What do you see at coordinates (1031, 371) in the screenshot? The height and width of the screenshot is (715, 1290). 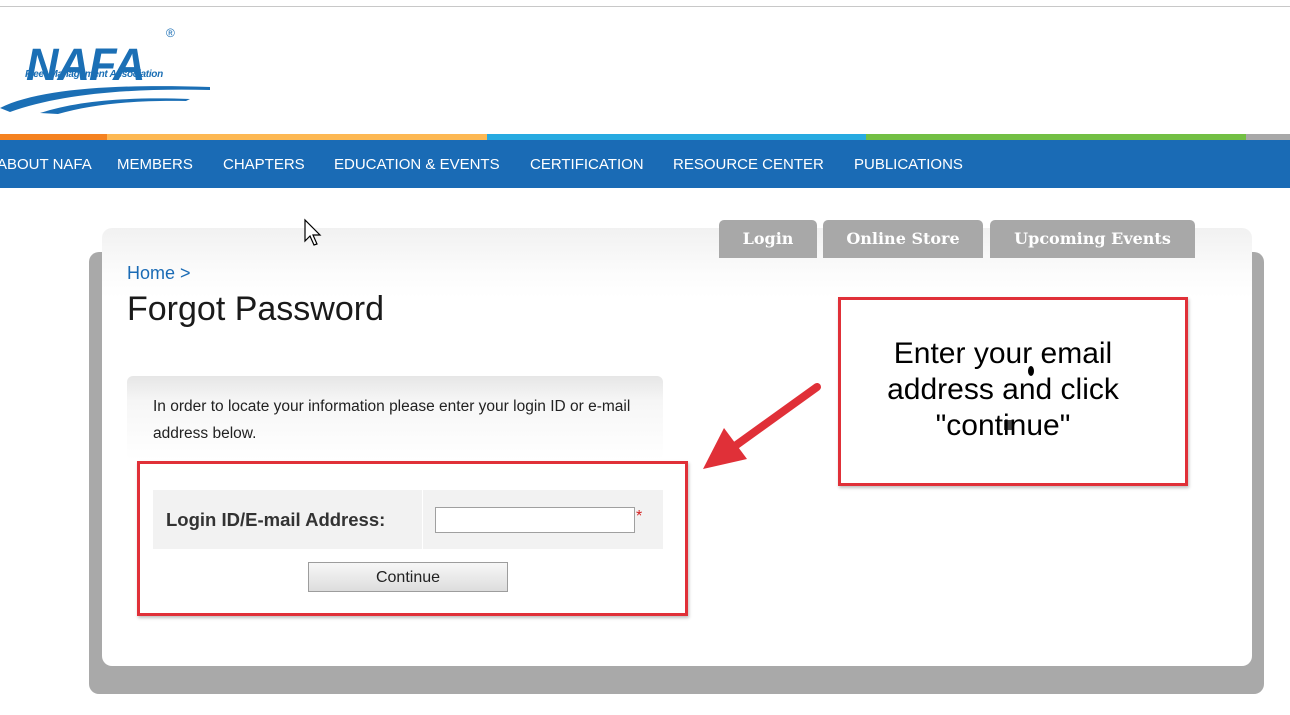 I see `ink-mark-dot` at bounding box center [1031, 371].